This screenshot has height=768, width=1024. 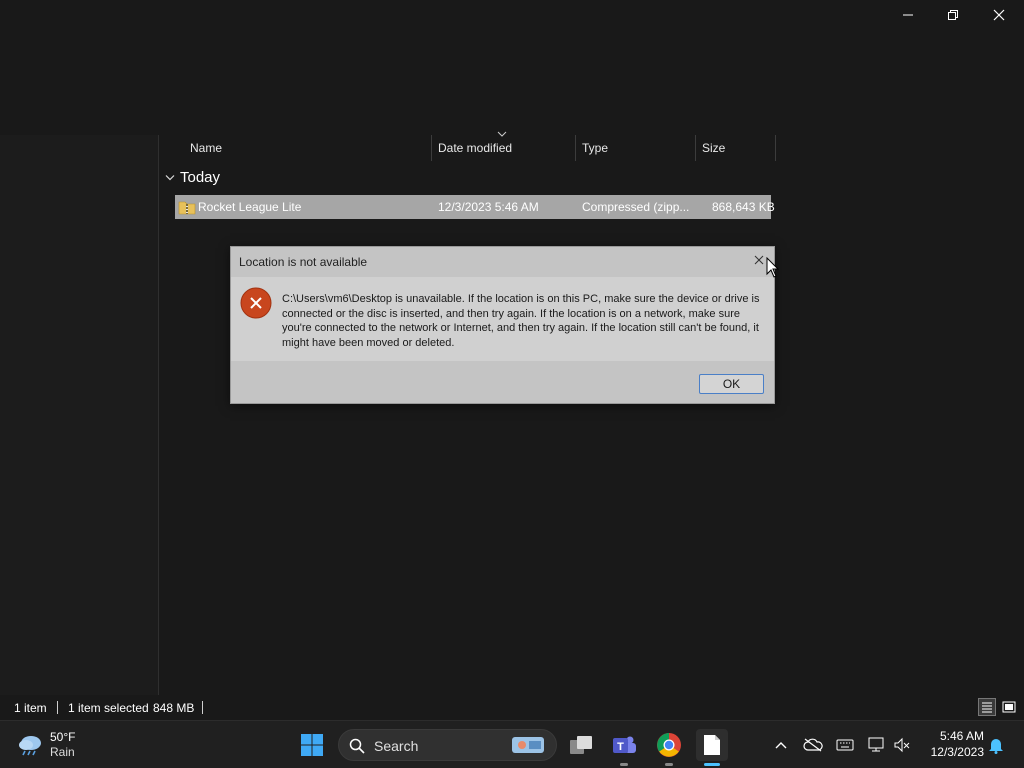 What do you see at coordinates (512, 15) in the screenshot?
I see `window-titlebar` at bounding box center [512, 15].